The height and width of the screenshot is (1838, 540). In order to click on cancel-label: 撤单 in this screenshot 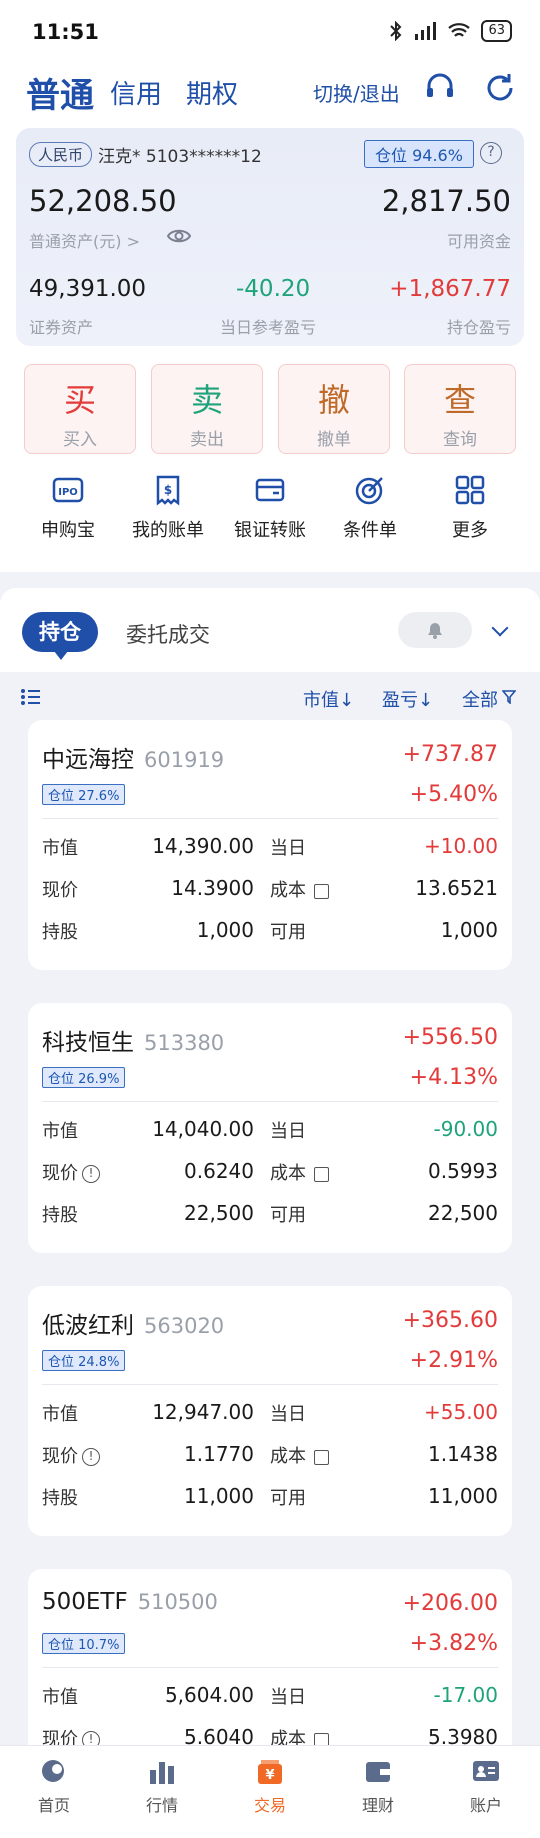, I will do `click(334, 440)`.